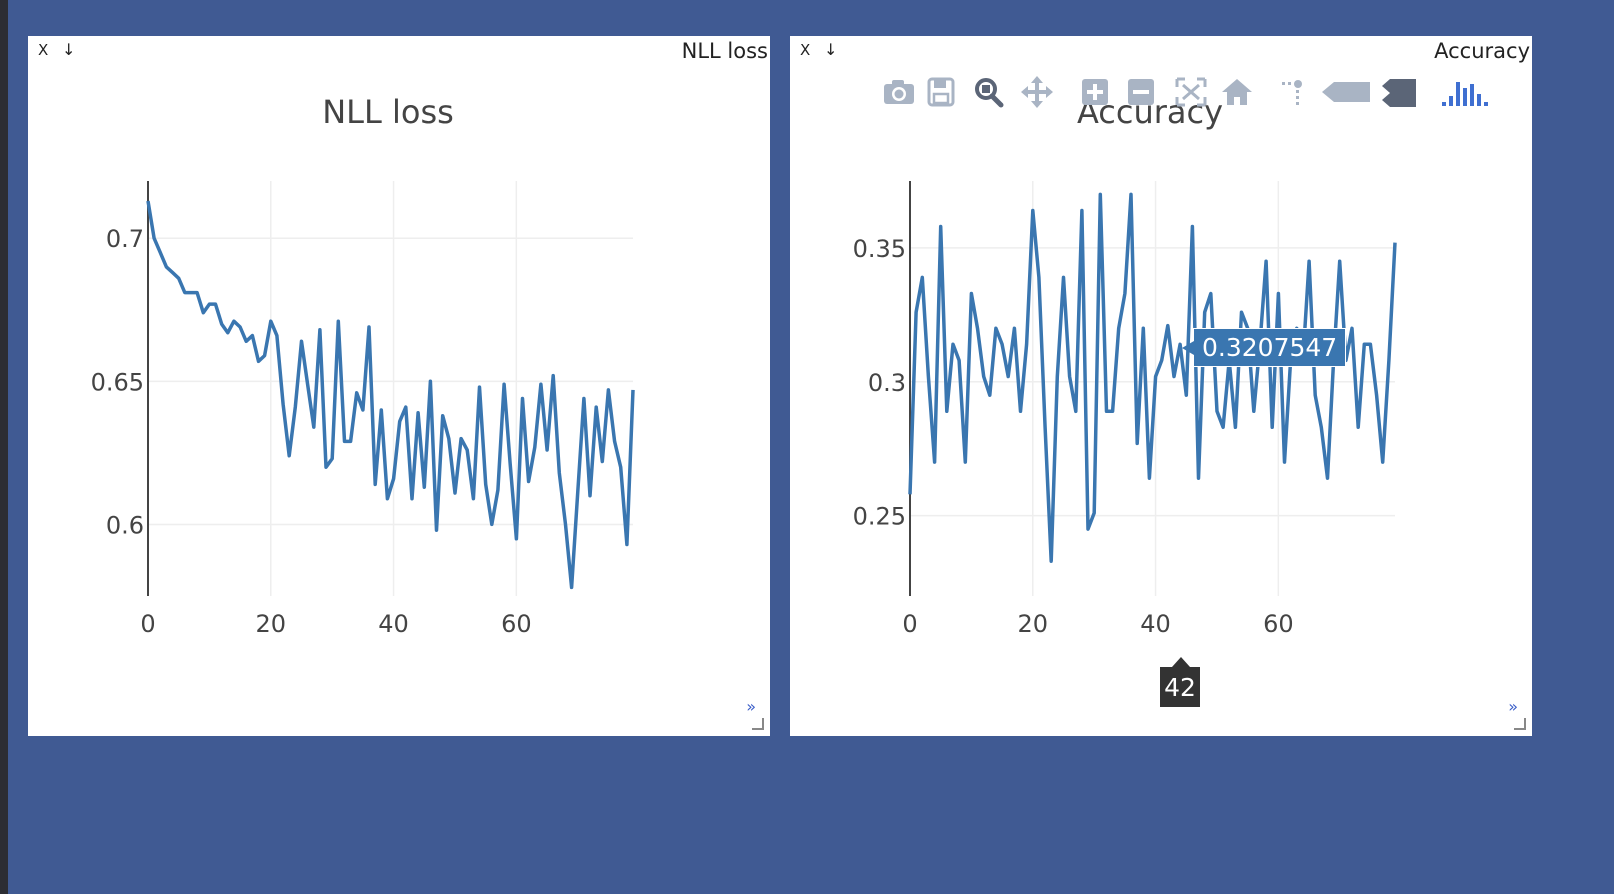 The width and height of the screenshot is (1614, 894). I want to click on zoom-icon, so click(989, 92).